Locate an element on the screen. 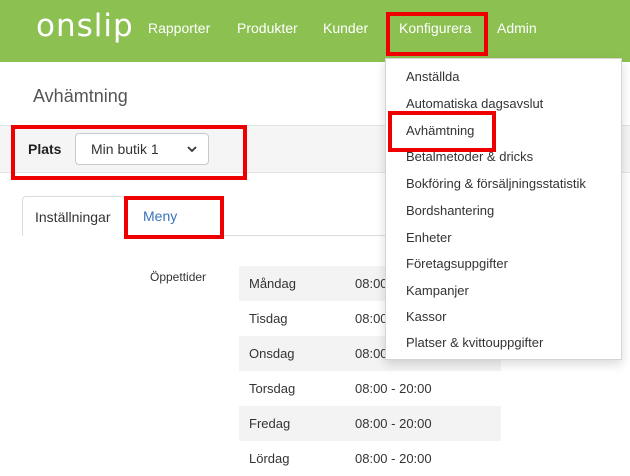 The width and height of the screenshot is (630, 476). nav-produkter: Produkter is located at coordinates (267, 28).